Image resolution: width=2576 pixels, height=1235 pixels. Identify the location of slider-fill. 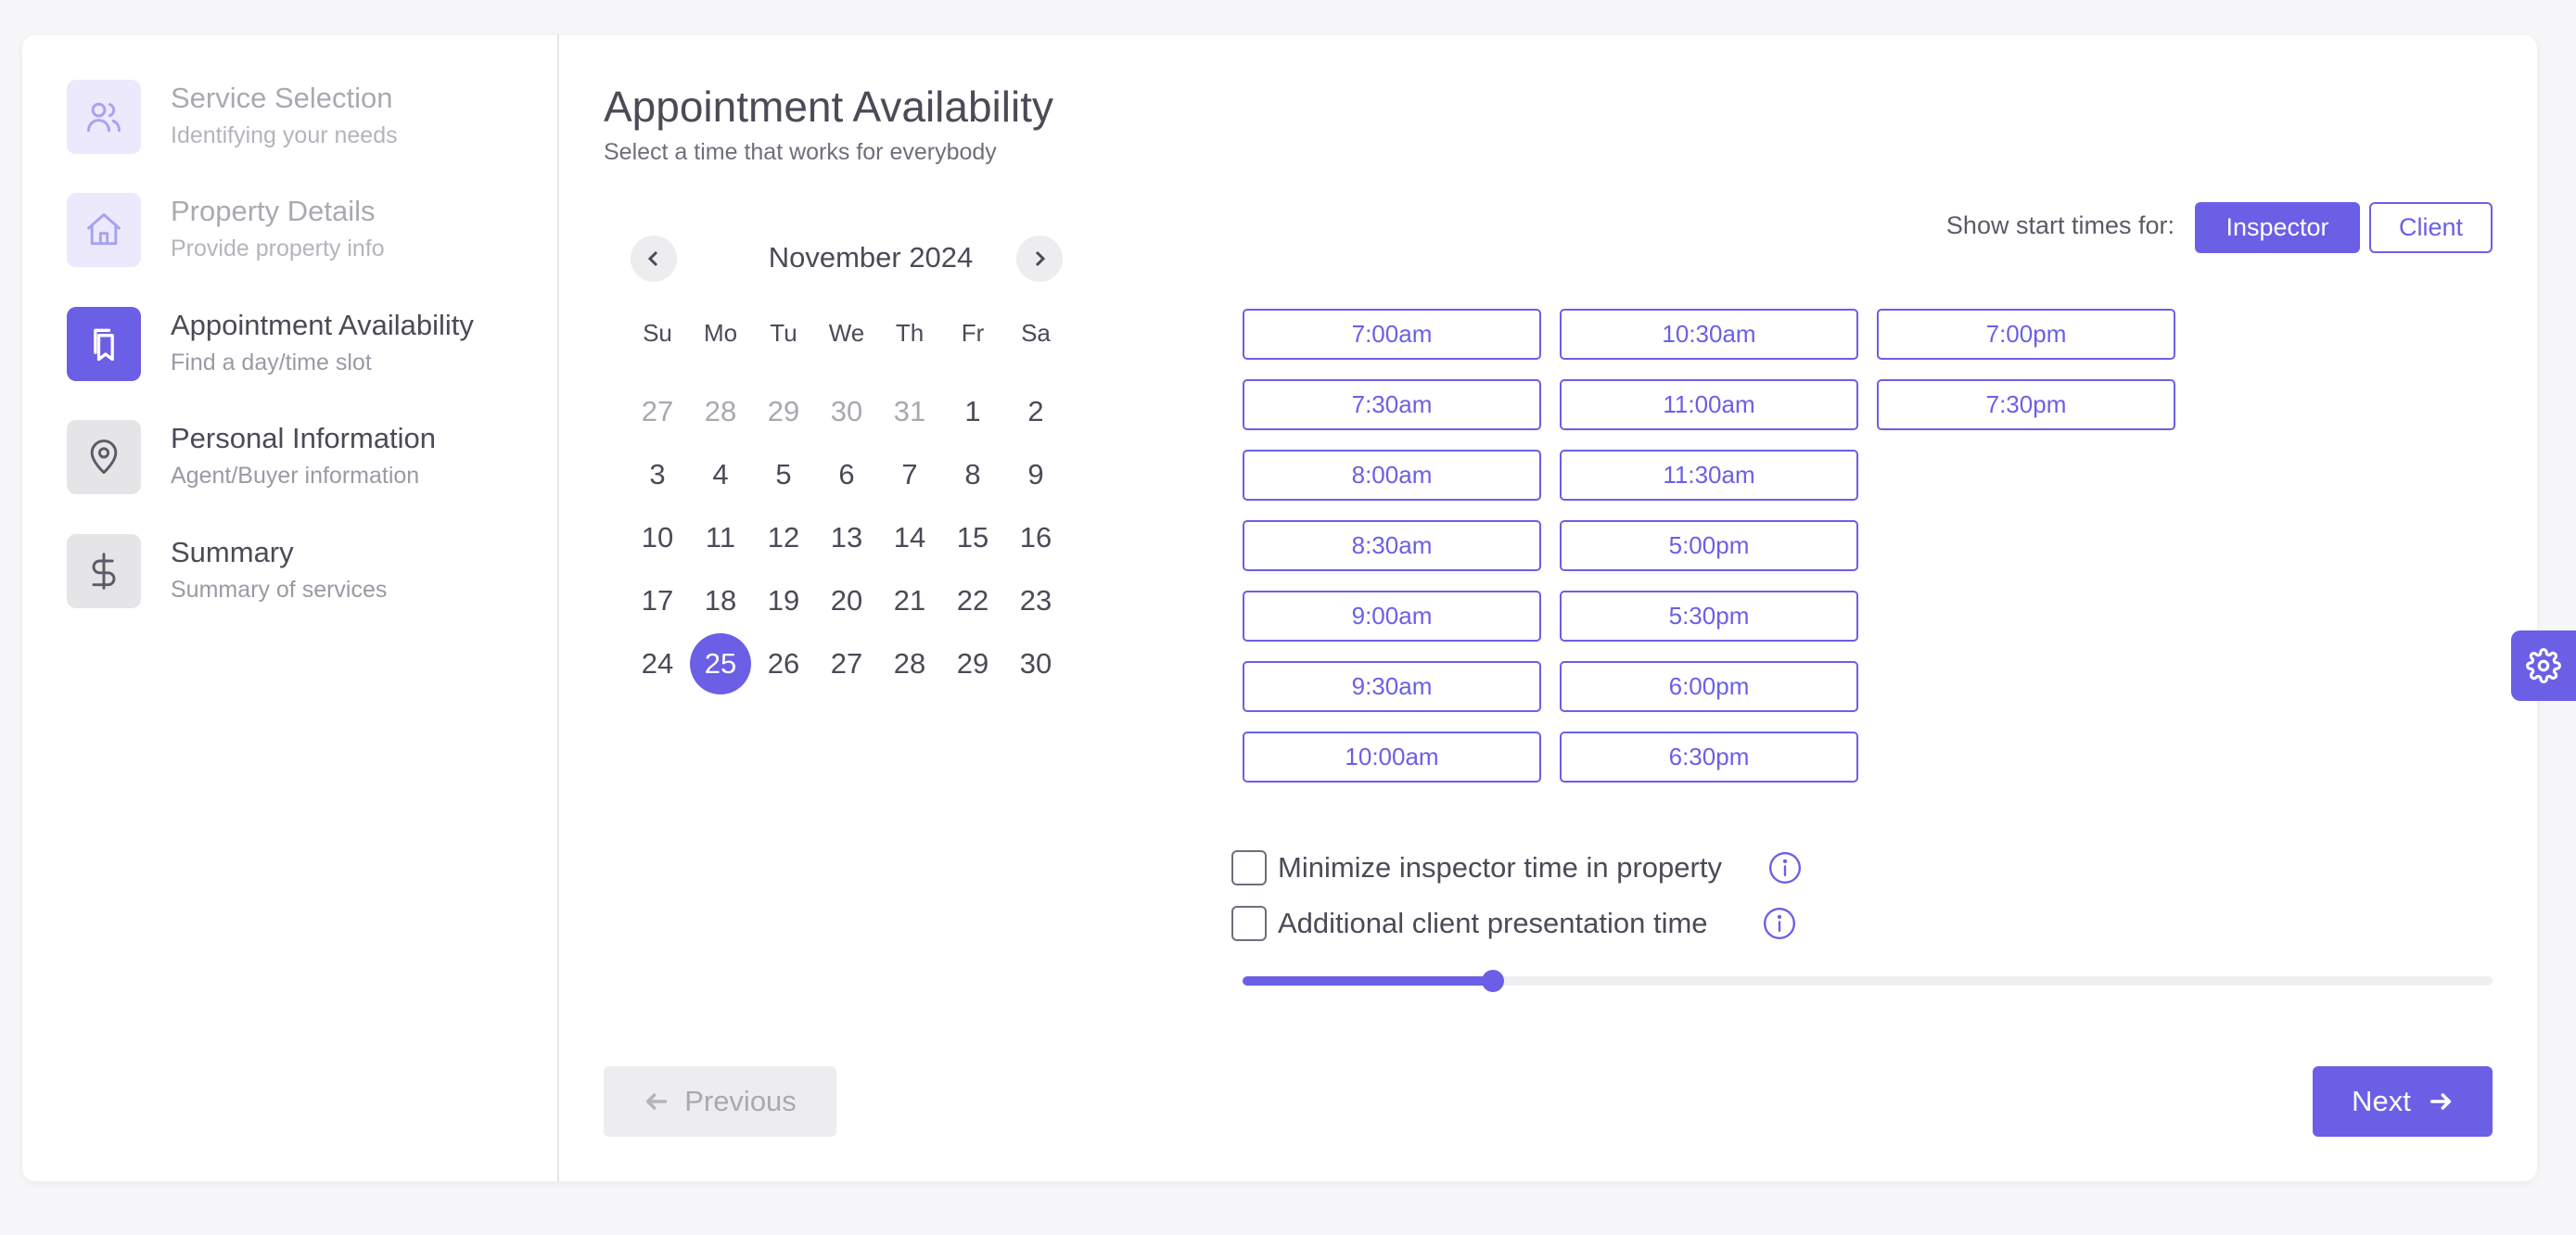
(1368, 981).